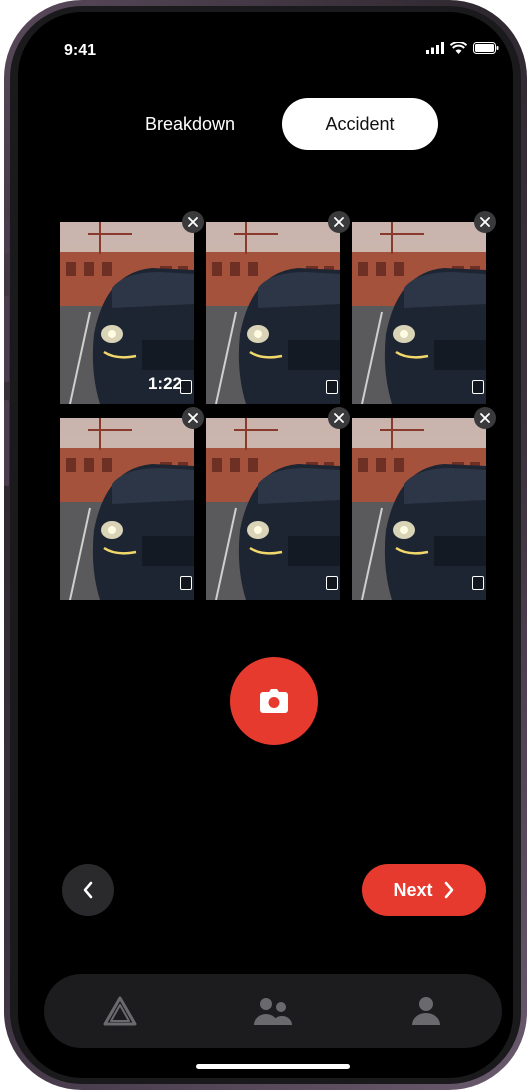 The width and height of the screenshot is (531, 1090). I want to click on back-button, so click(88, 890).